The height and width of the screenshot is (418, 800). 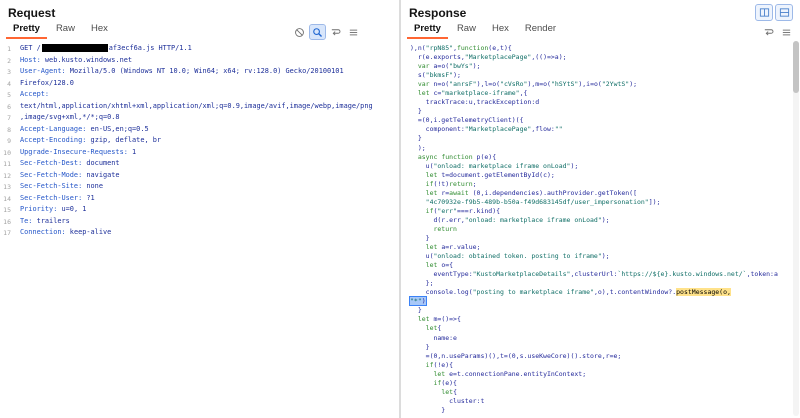 I want to click on code-token: o={, so click(x=445, y=265).